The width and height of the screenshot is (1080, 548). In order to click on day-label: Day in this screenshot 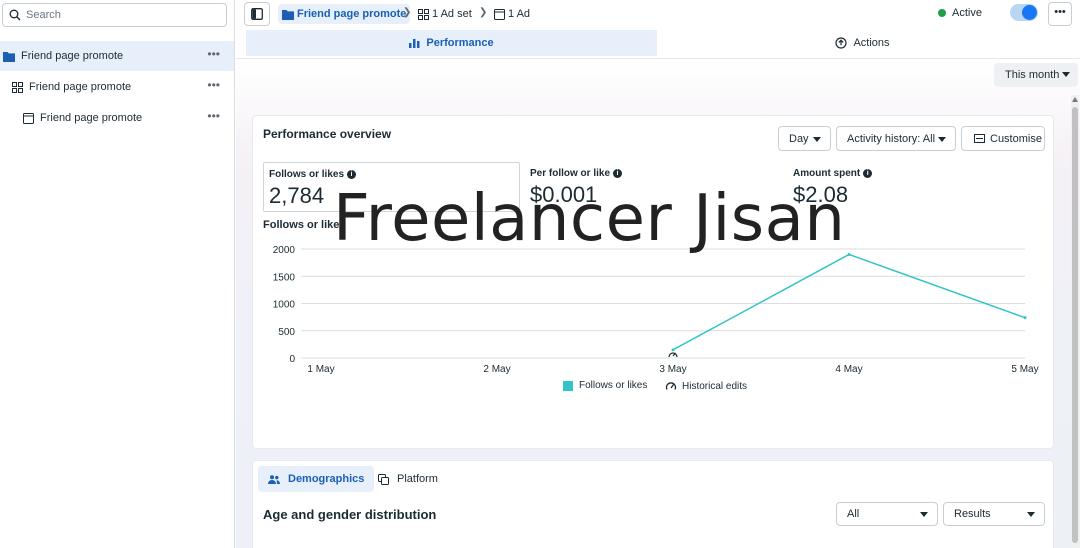, I will do `click(799, 138)`.